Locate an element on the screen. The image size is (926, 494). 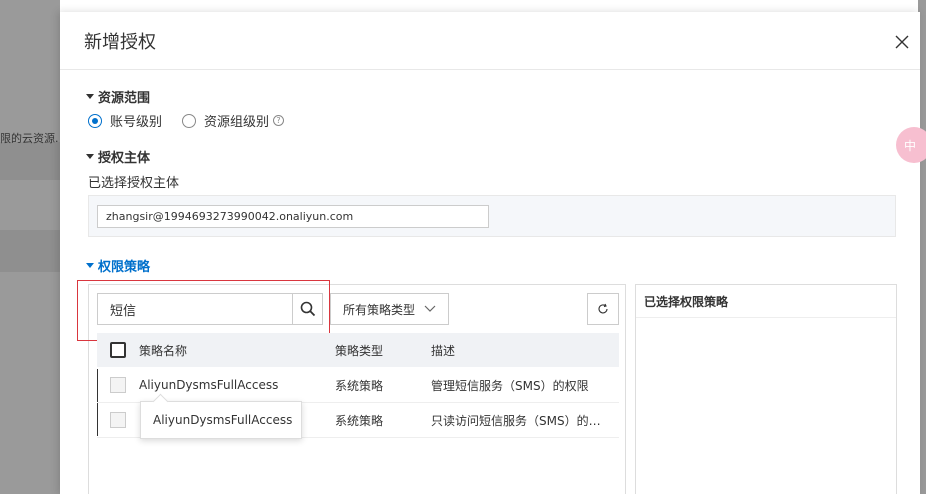
selected-principal-label: 已选择授权主体 is located at coordinates (134, 183).